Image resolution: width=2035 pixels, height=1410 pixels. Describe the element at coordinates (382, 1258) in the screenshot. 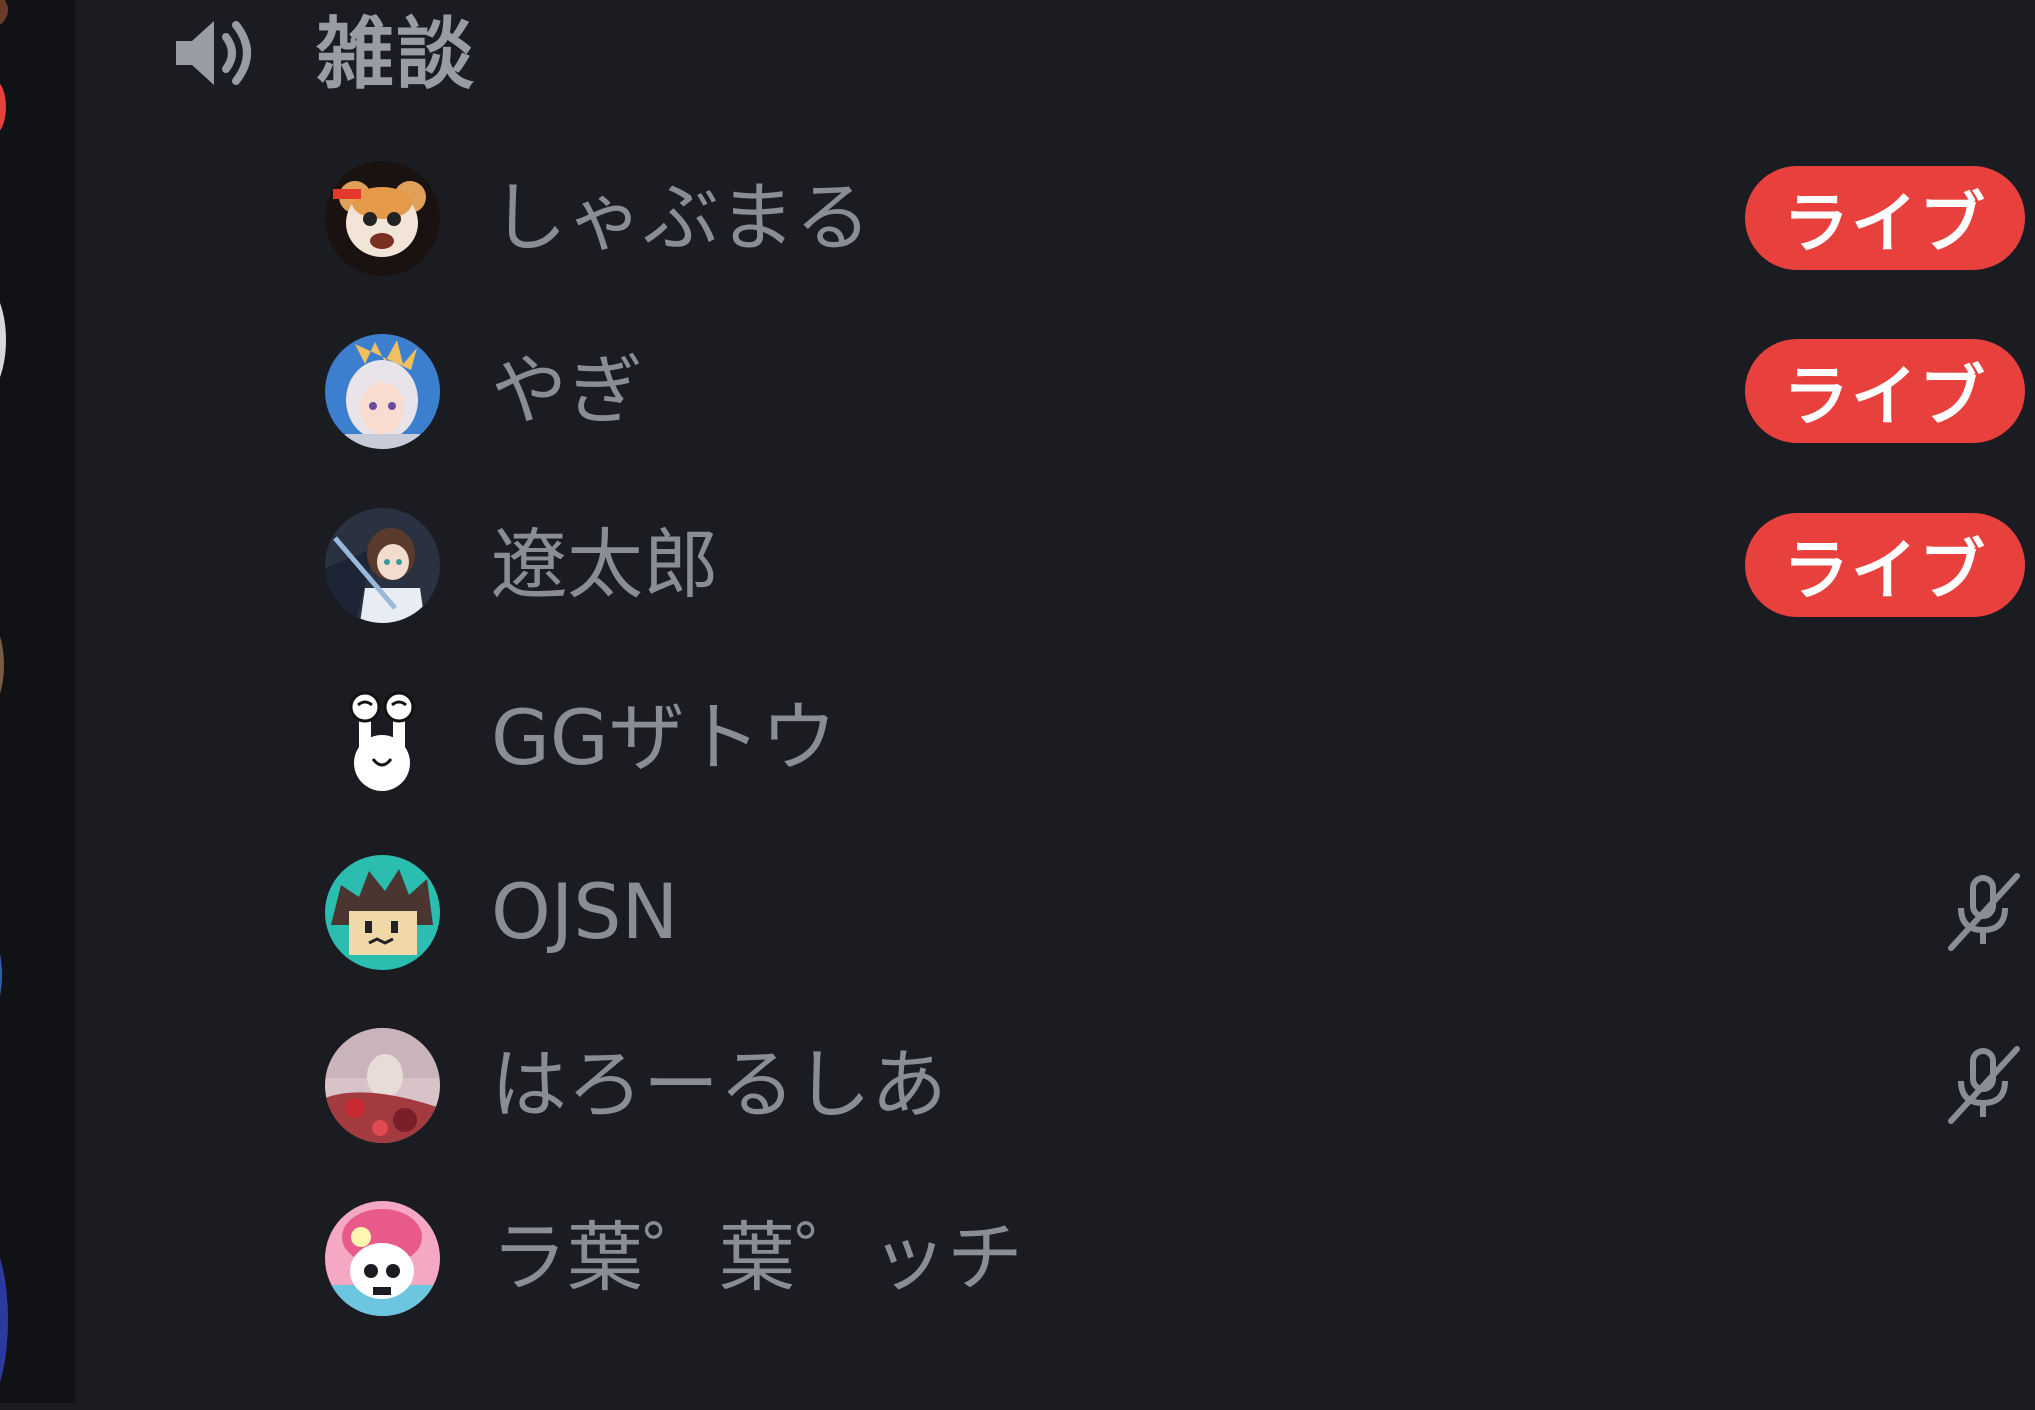

I see `pink-skull-avatar` at that location.